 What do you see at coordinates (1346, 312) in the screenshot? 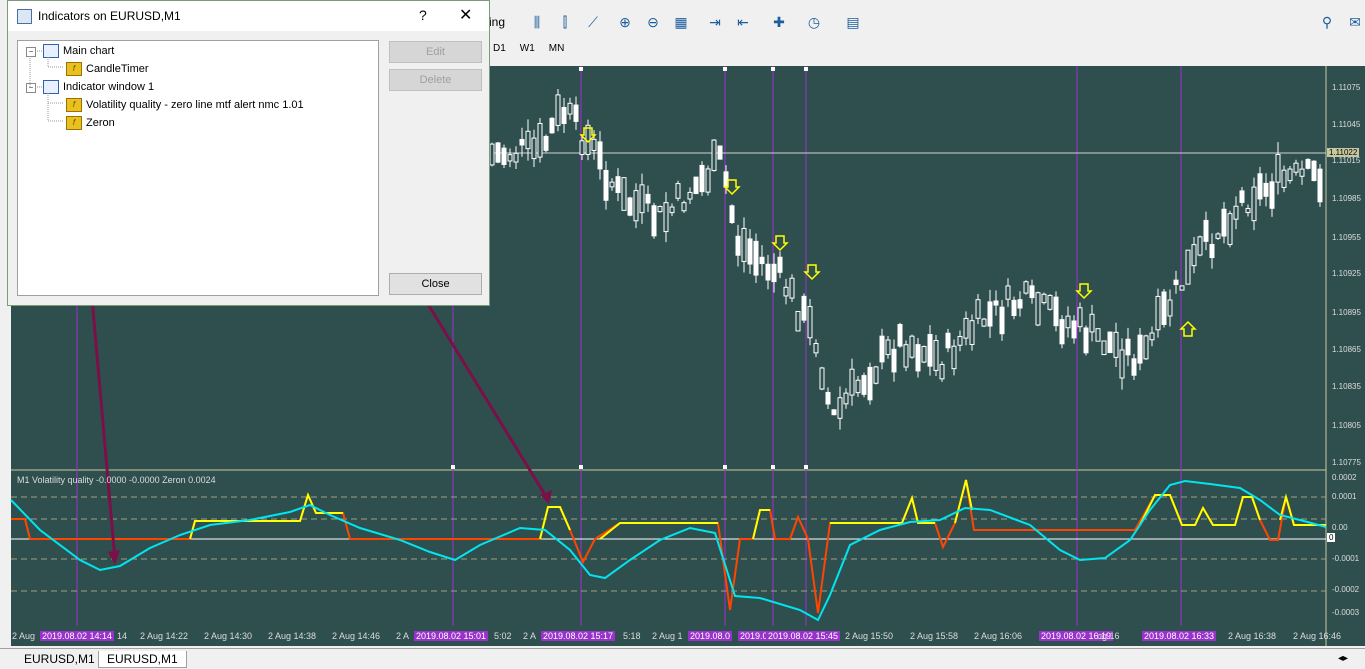
I see `price-axis-label: 1.10895` at bounding box center [1346, 312].